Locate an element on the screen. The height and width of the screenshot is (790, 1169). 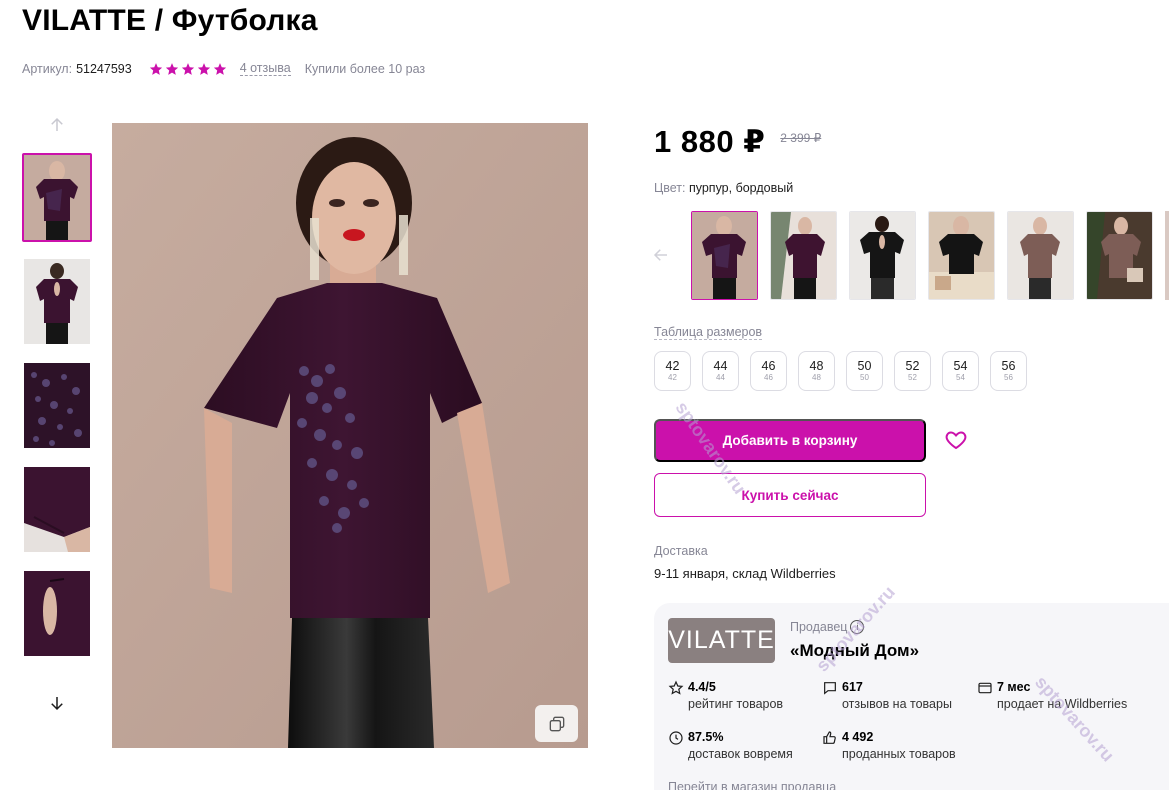
sold-label: проданных товаров is located at coordinates (899, 754).